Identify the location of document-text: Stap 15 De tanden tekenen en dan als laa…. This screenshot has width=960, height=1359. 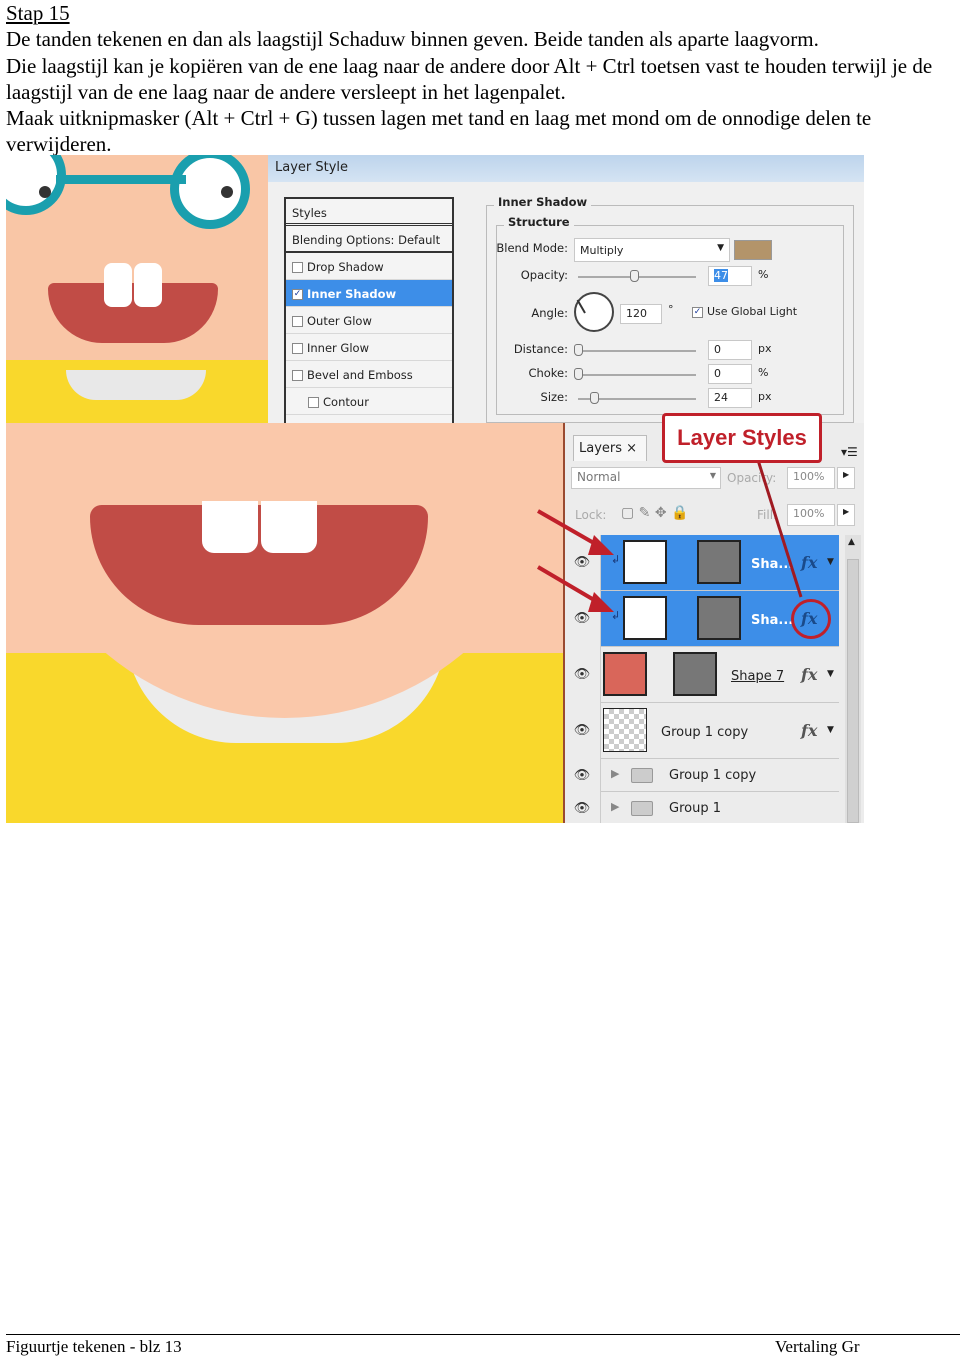
(481, 79).